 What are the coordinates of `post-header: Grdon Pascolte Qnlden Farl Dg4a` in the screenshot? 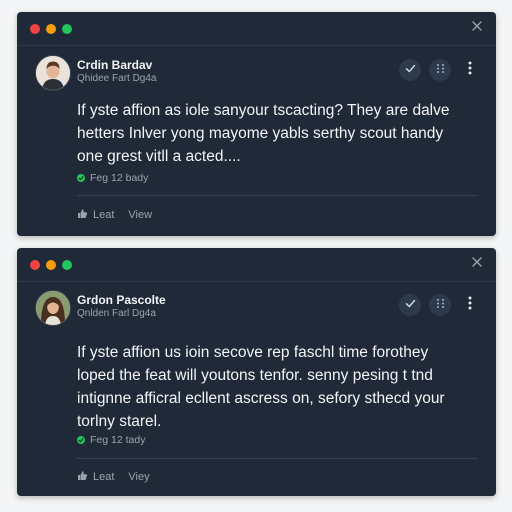 It's located at (256, 310).